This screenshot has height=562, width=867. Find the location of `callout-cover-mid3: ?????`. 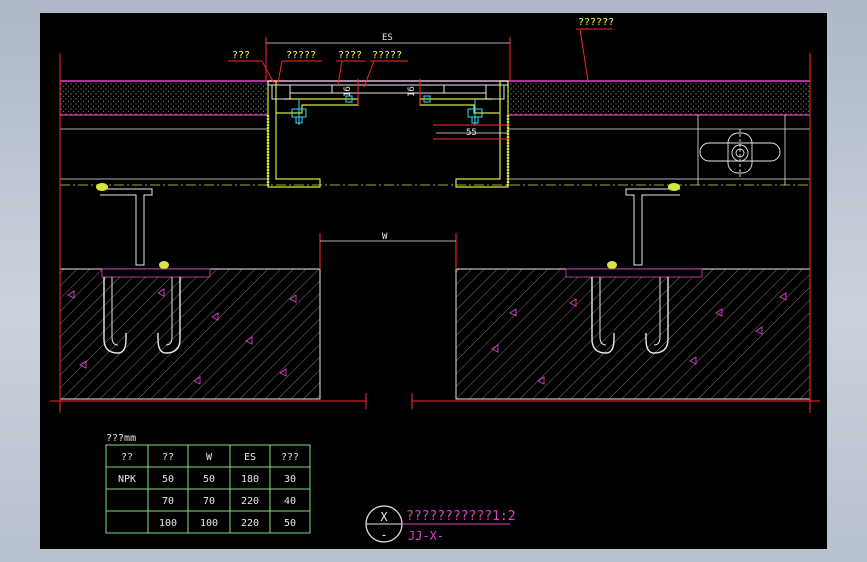

callout-cover-mid3: ????? is located at coordinates (387, 55).